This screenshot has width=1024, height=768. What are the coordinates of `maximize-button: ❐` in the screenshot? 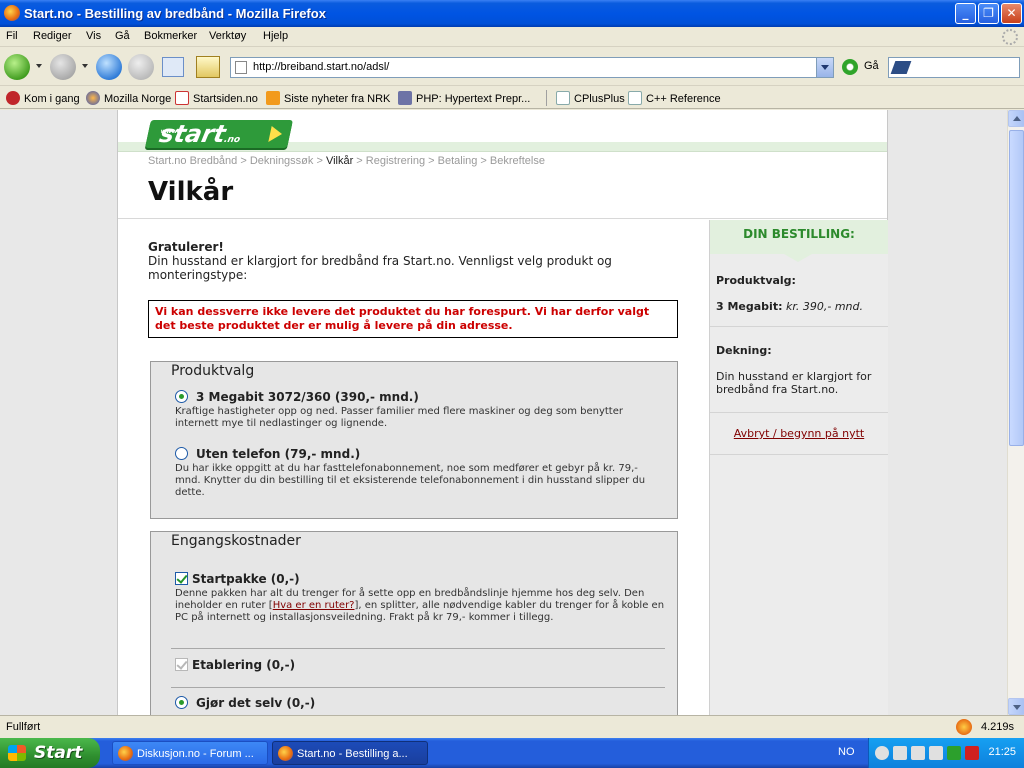 It's located at (988, 13).